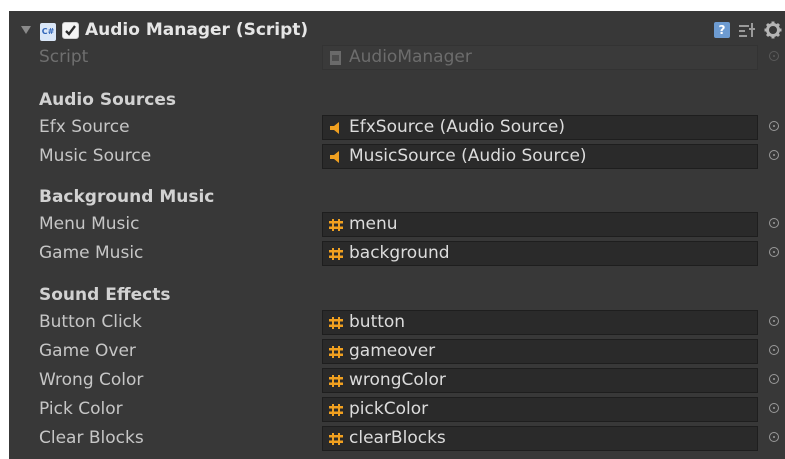  What do you see at coordinates (377, 322) in the screenshot?
I see `field-value: button` at bounding box center [377, 322].